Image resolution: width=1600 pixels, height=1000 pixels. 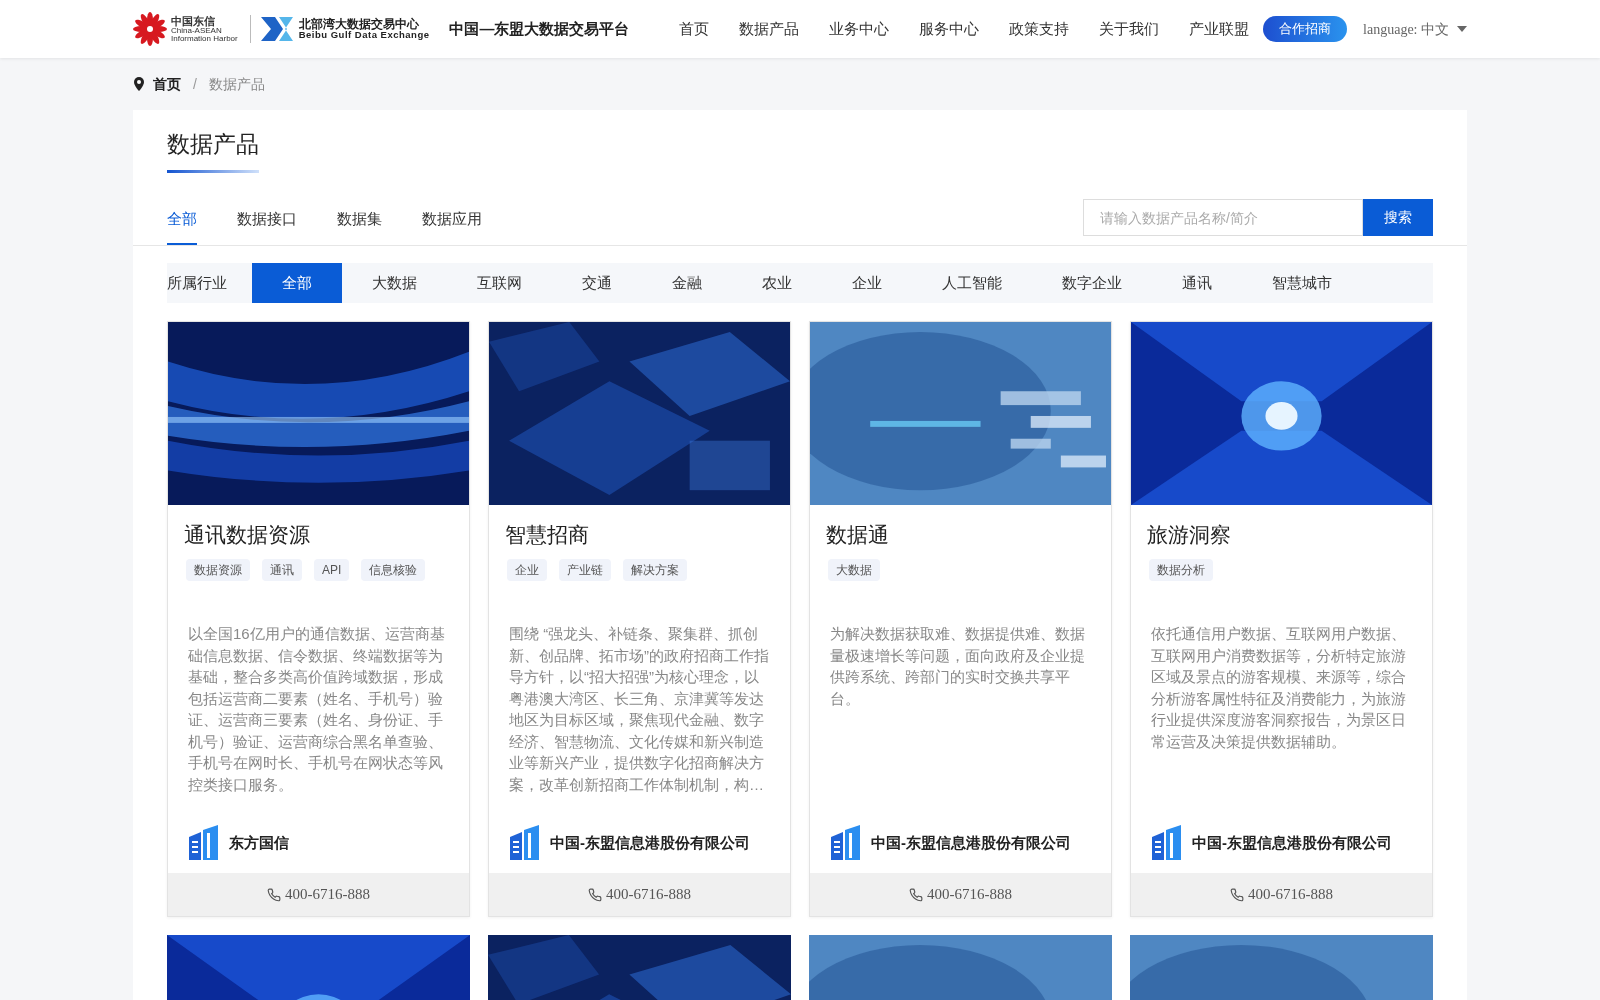 I want to click on nav-link: 产业联盟, so click(x=1219, y=29).